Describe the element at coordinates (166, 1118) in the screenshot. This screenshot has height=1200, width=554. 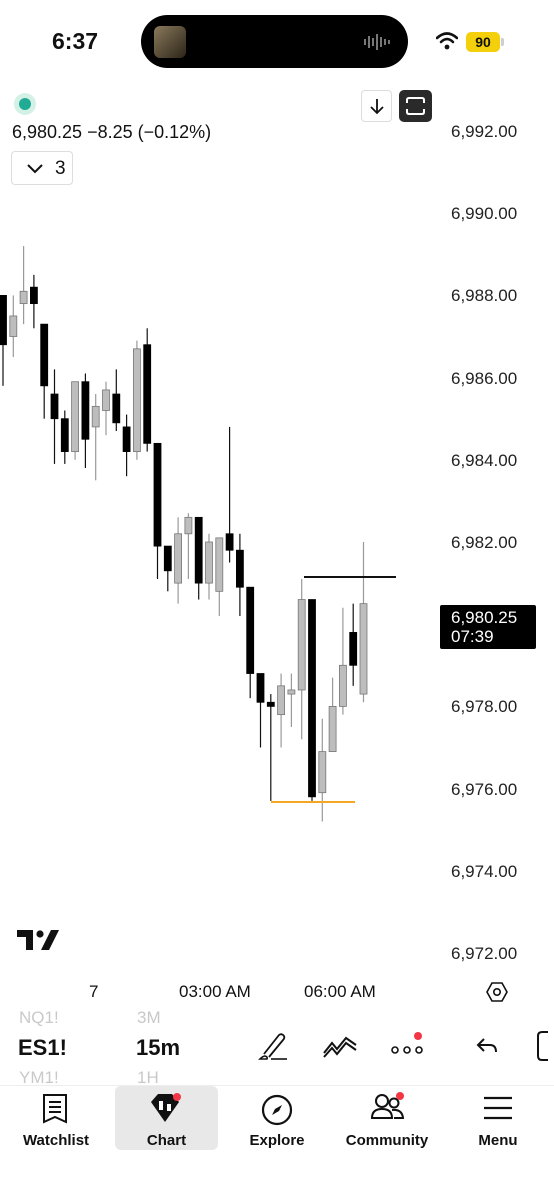
I see `nav-chart: Chart` at that location.